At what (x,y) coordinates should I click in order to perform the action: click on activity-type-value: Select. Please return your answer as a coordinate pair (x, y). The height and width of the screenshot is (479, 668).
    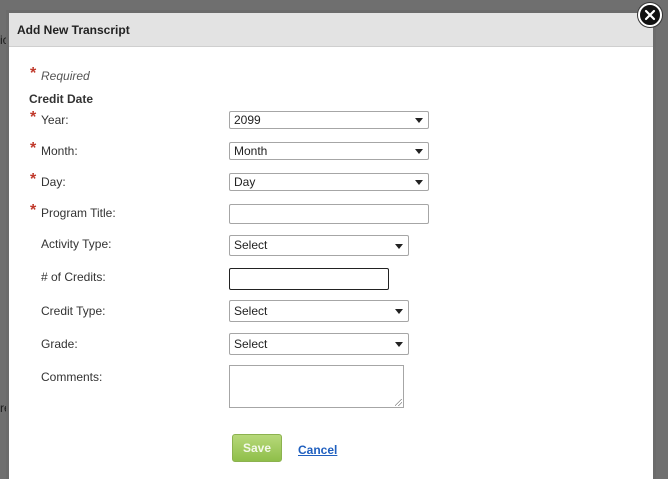
    Looking at the image, I should click on (251, 245).